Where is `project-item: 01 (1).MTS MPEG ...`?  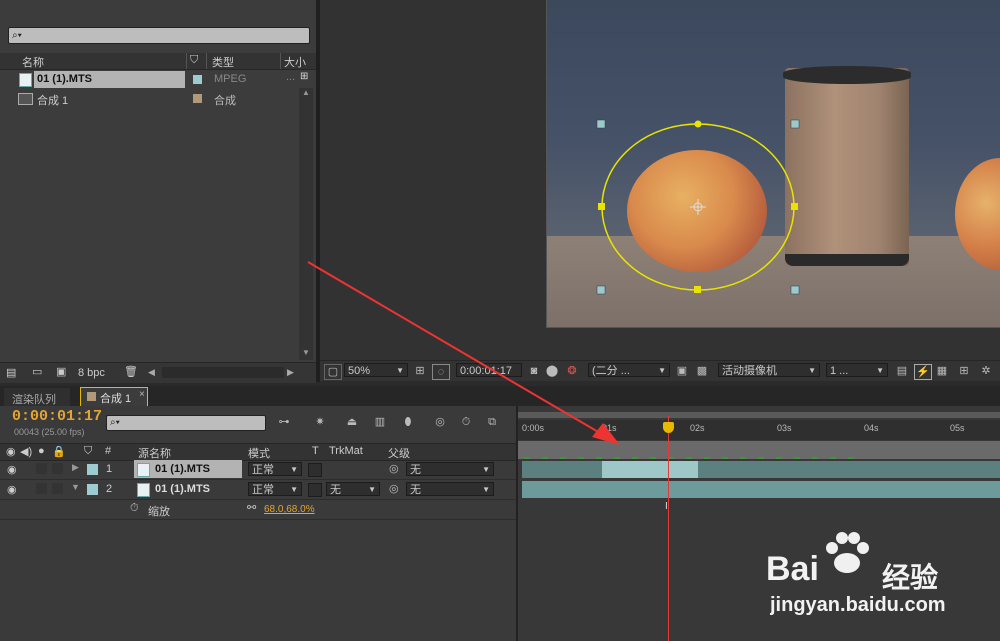 project-item: 01 (1).MTS MPEG ... is located at coordinates (149, 80).